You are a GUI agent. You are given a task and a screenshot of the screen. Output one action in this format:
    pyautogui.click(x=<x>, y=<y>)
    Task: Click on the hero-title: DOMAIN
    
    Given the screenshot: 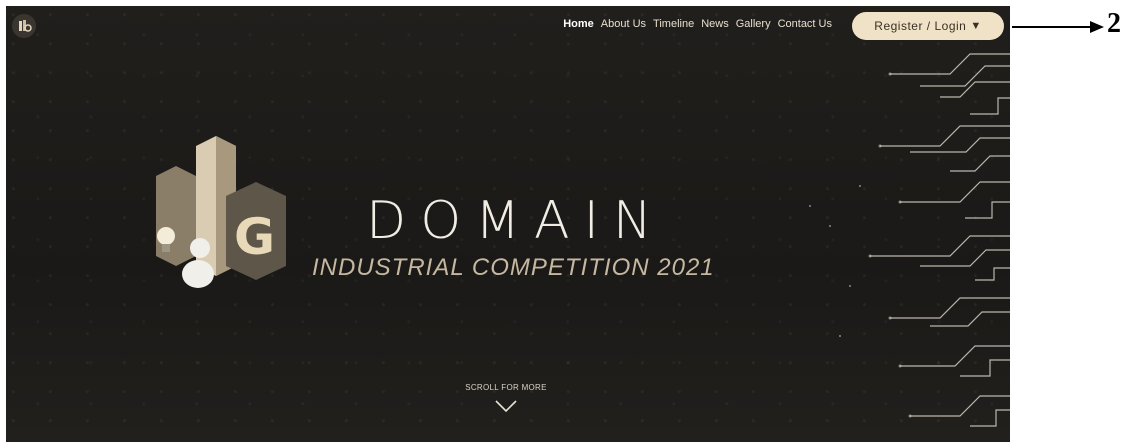 What is the action you would take?
    pyautogui.click(x=516, y=221)
    